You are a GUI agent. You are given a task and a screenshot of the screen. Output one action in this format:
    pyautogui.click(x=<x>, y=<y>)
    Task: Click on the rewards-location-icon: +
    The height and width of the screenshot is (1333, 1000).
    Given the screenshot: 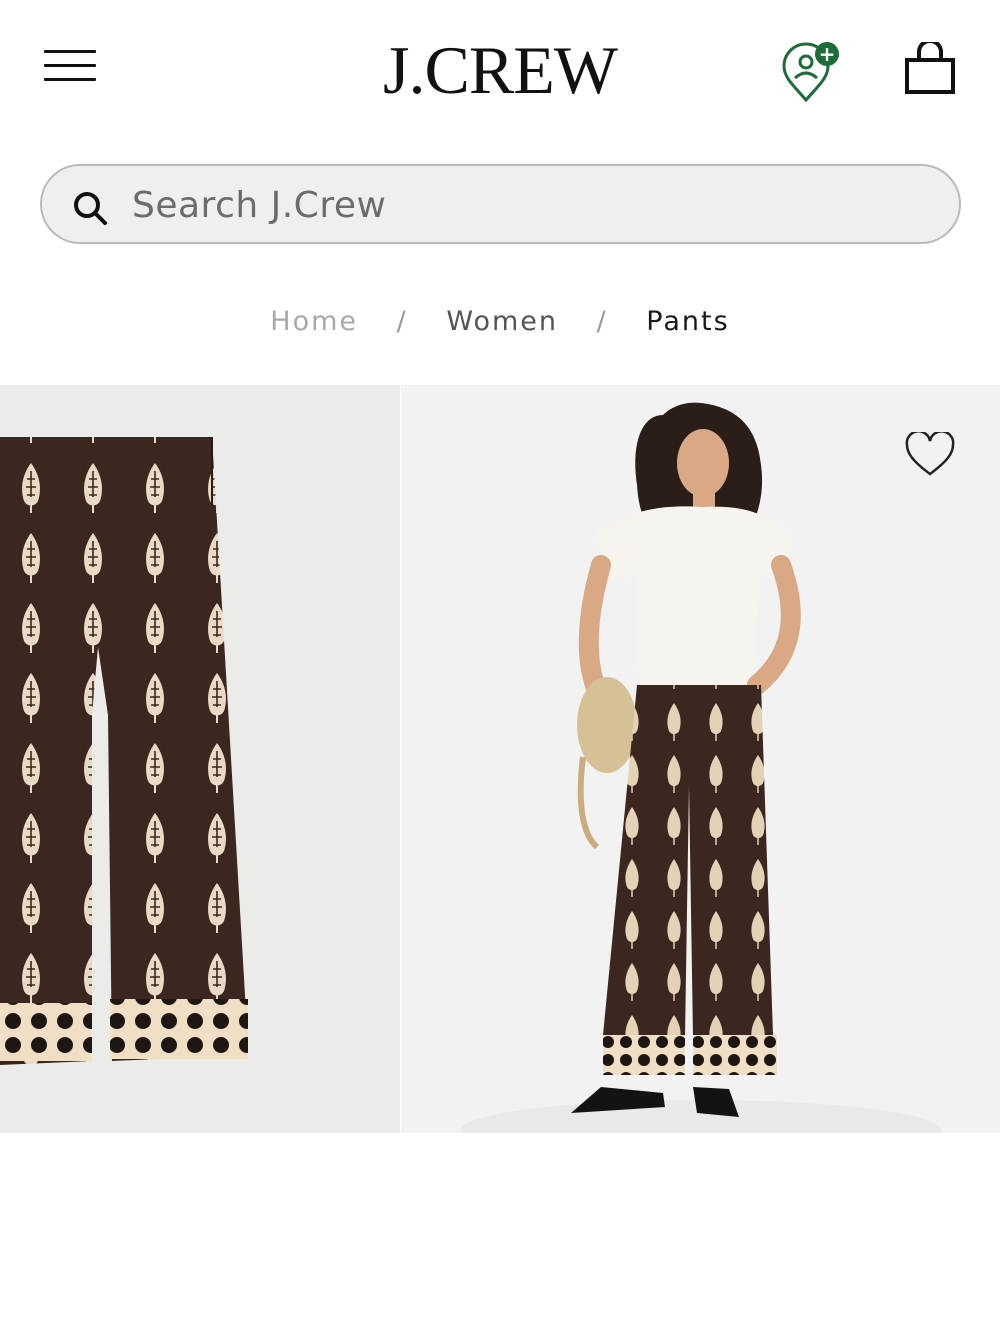 What is the action you would take?
    pyautogui.click(x=811, y=72)
    